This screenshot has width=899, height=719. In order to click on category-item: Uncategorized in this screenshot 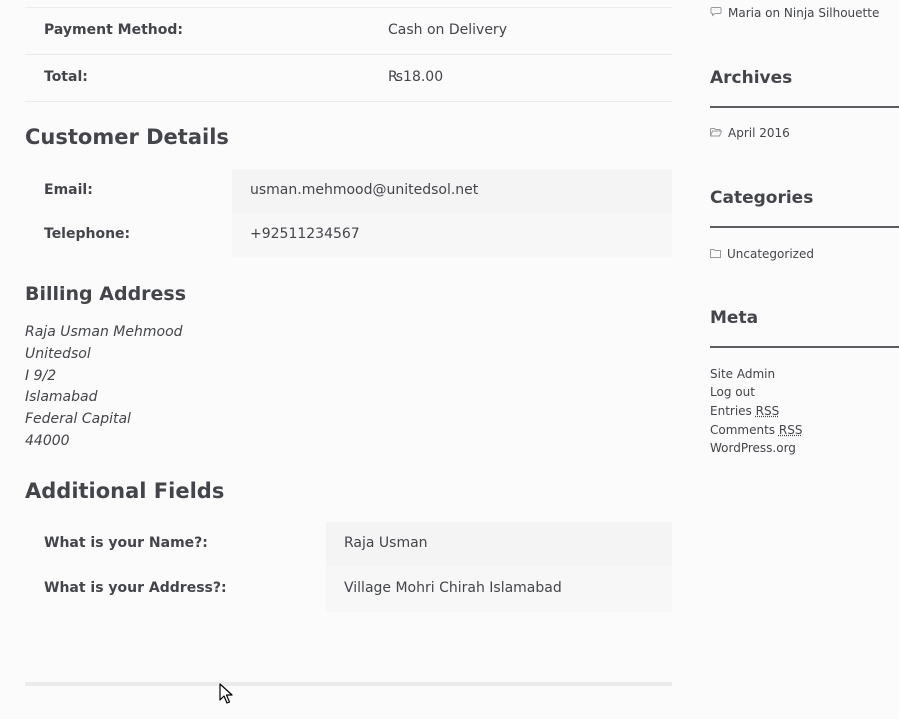, I will do `click(762, 254)`.